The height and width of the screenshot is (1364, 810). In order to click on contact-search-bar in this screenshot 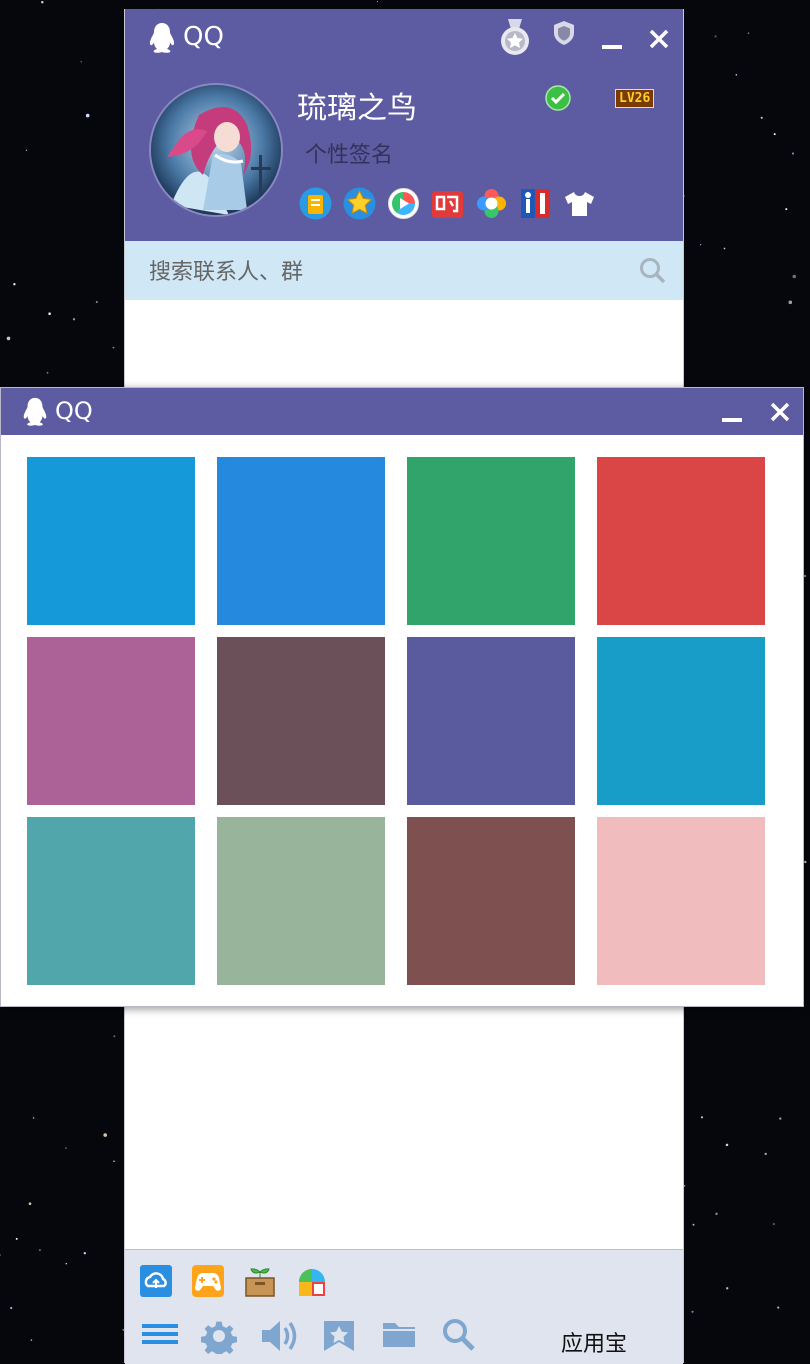, I will do `click(404, 270)`.